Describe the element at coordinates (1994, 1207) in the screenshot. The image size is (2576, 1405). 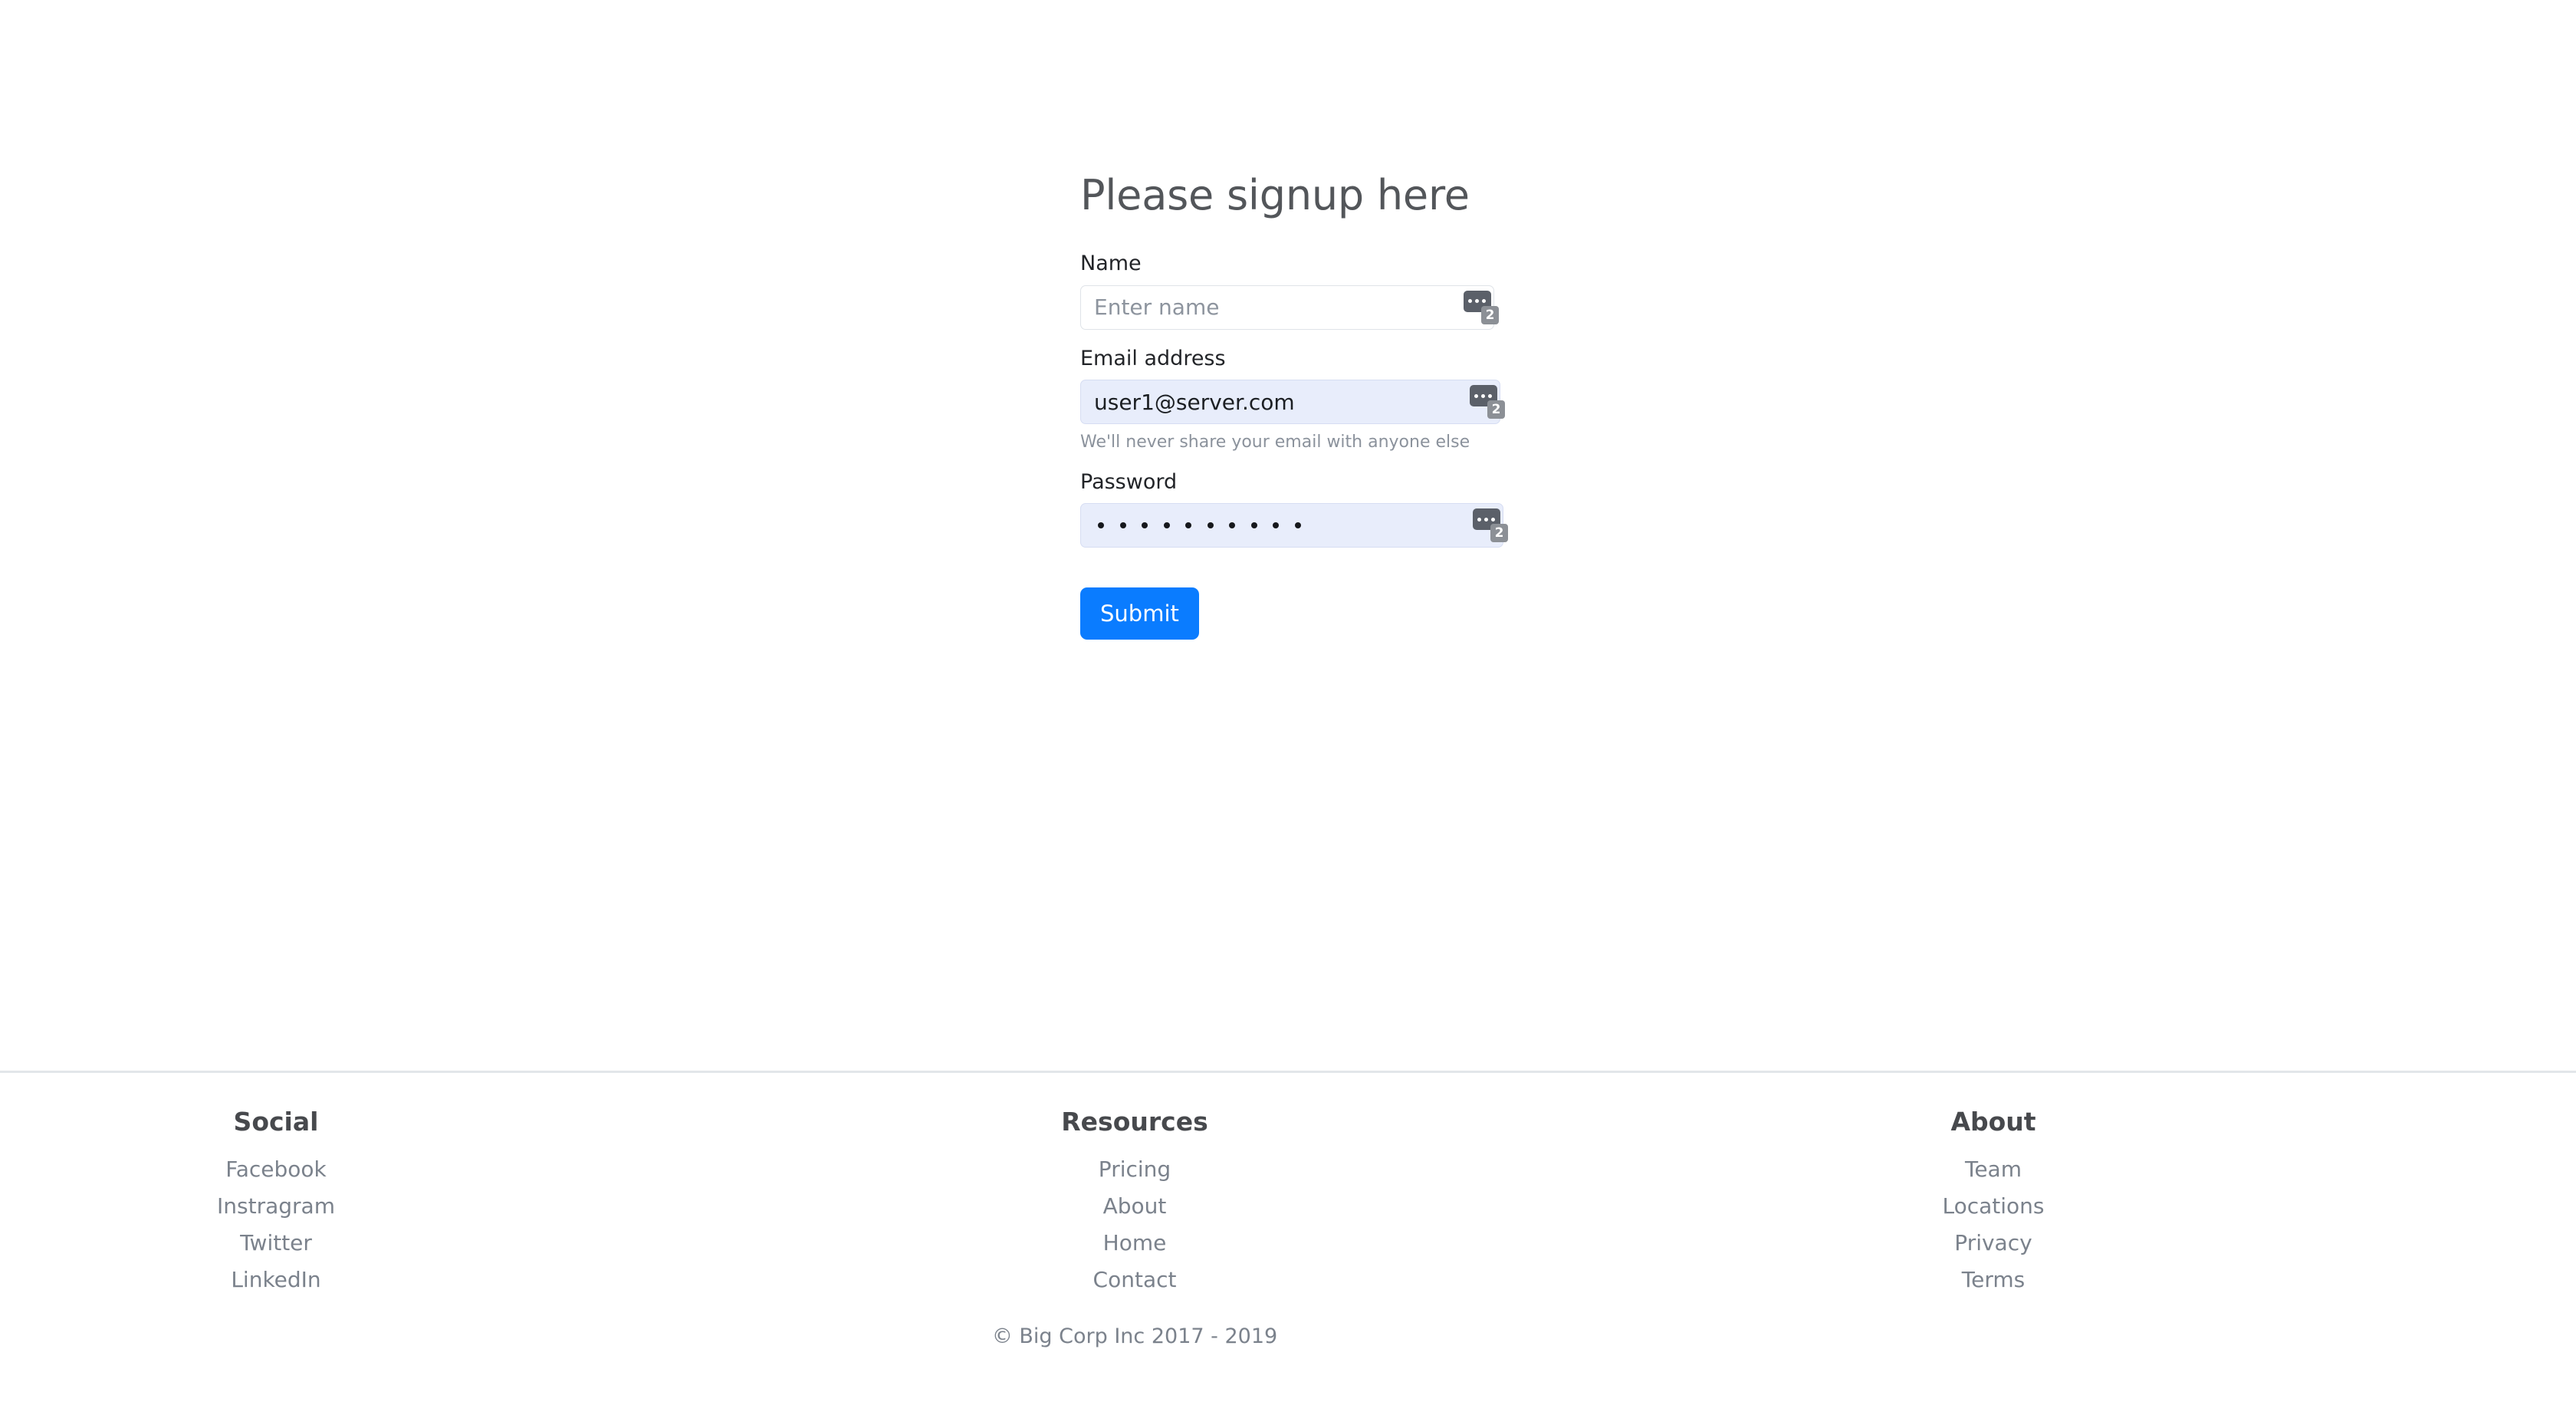
I see `footer-link-locations: Locations` at that location.